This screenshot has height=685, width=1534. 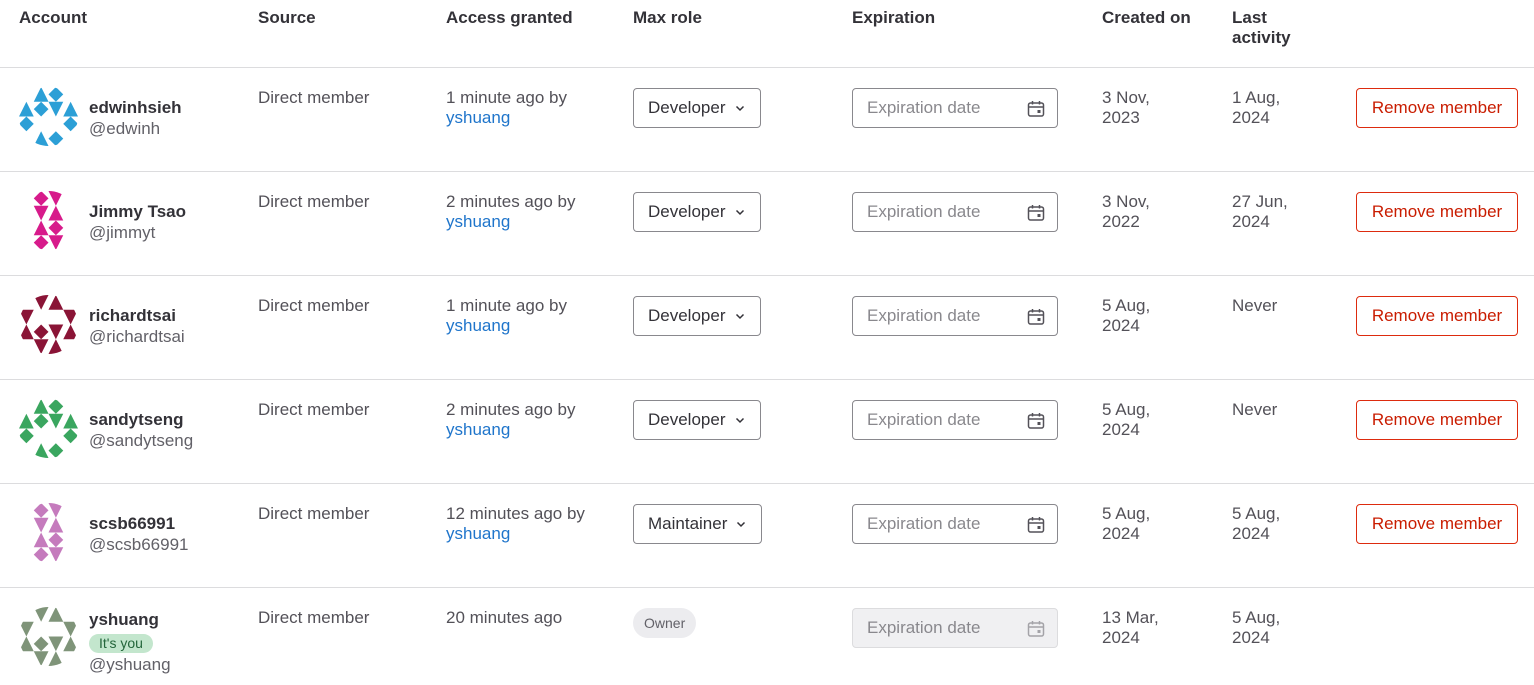 What do you see at coordinates (1130, 628) in the screenshot?
I see `created-on-cell: 13 Mar, 2024` at bounding box center [1130, 628].